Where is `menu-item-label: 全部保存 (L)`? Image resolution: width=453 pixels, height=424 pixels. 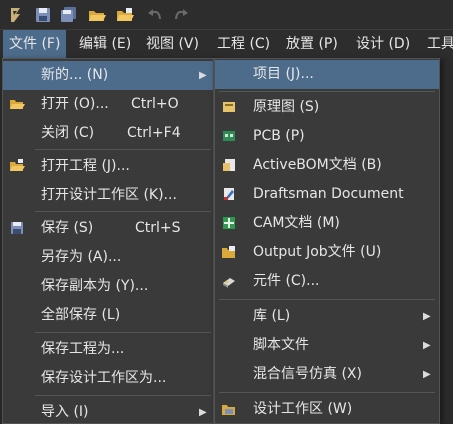 menu-item-label: 全部保存 (L) is located at coordinates (81, 315).